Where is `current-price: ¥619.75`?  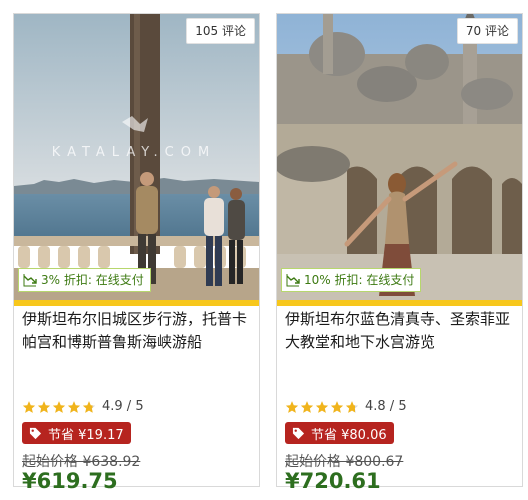 current-price: ¥619.75 is located at coordinates (70, 481).